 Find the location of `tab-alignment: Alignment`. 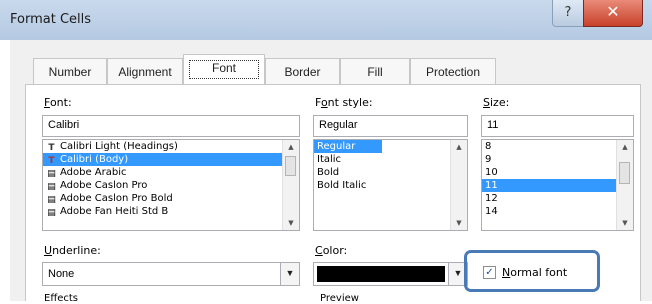

tab-alignment: Alignment is located at coordinates (145, 71).